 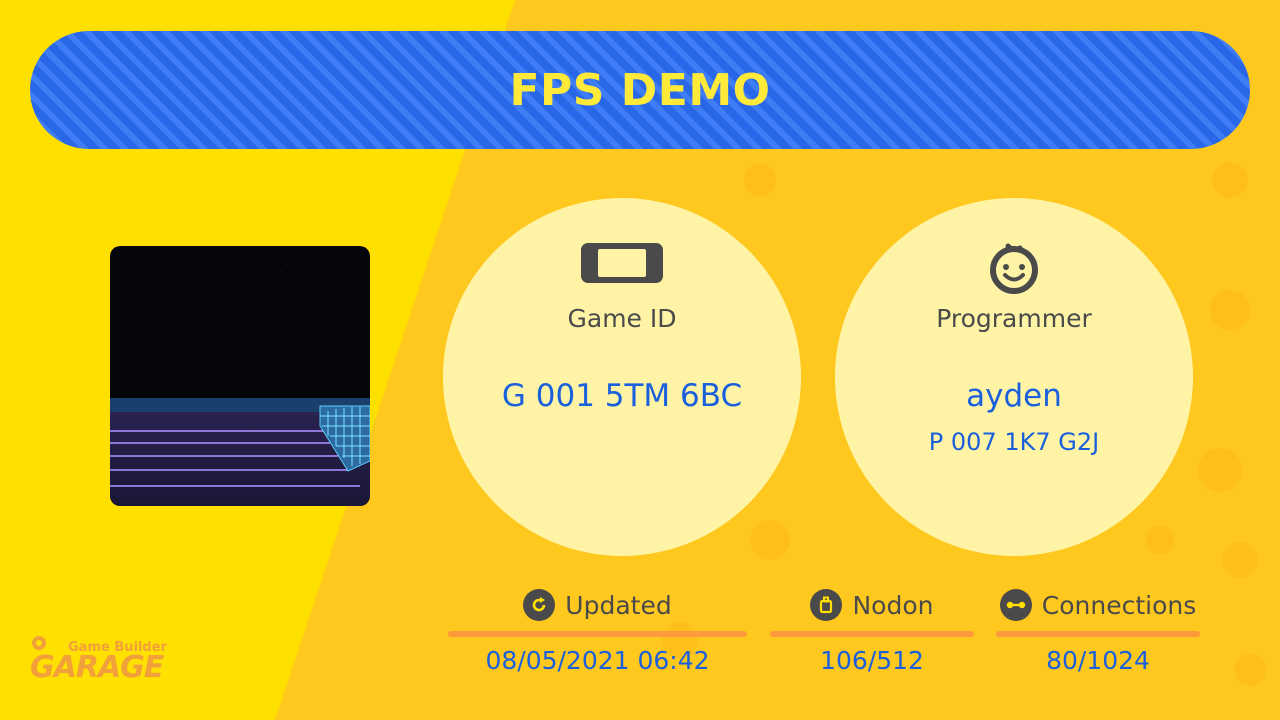 What do you see at coordinates (622, 318) in the screenshot?
I see `game-id-label: Game ID` at bounding box center [622, 318].